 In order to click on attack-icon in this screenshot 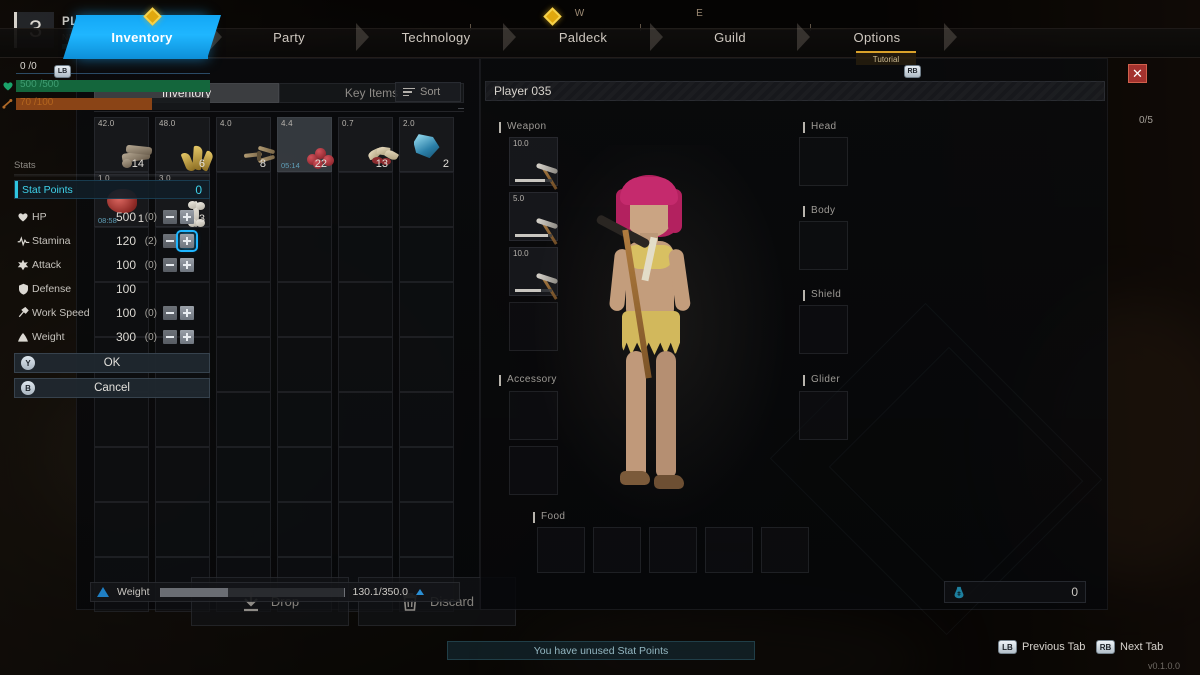, I will do `click(23, 265)`.